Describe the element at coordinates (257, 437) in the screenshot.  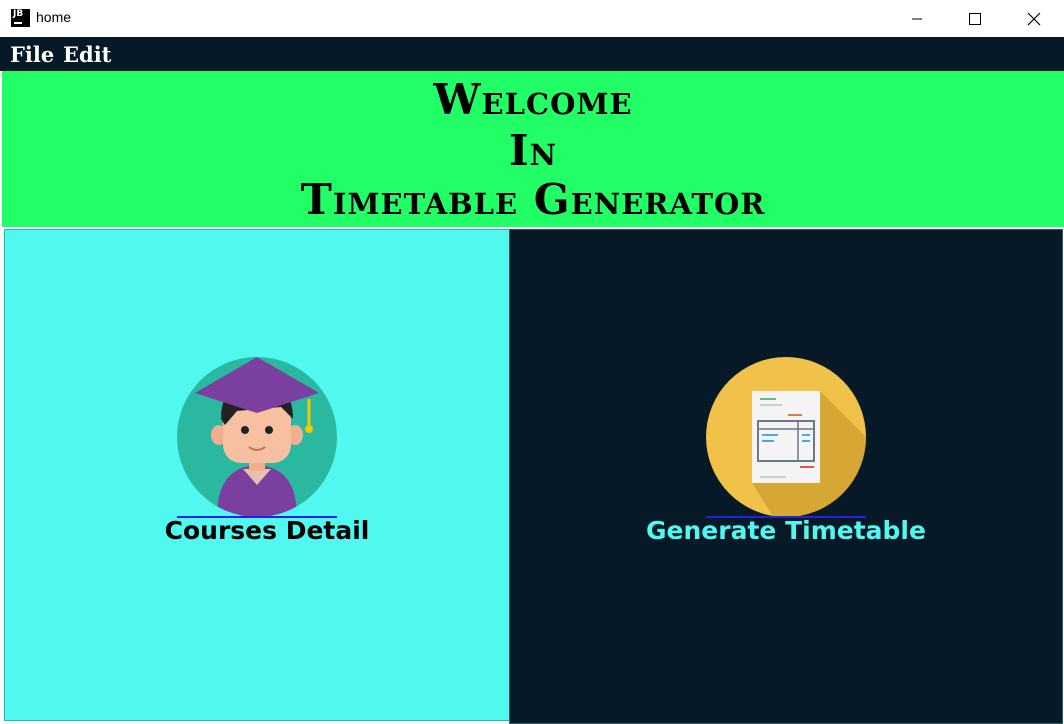
I see `graduate-student-icon` at that location.